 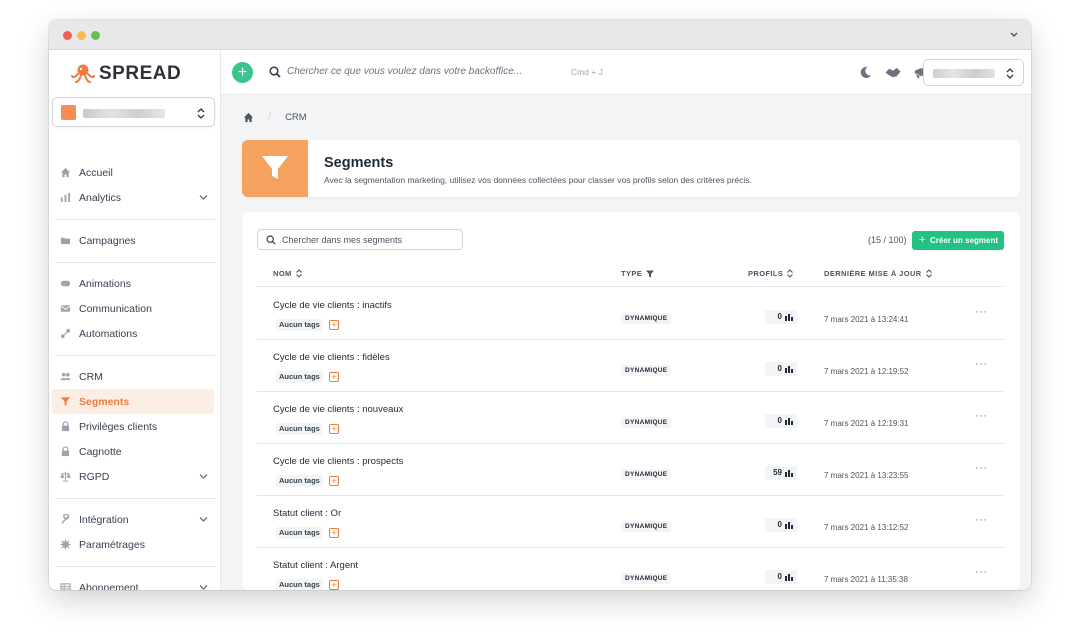 I want to click on minimize-window-button, so click(x=81, y=35).